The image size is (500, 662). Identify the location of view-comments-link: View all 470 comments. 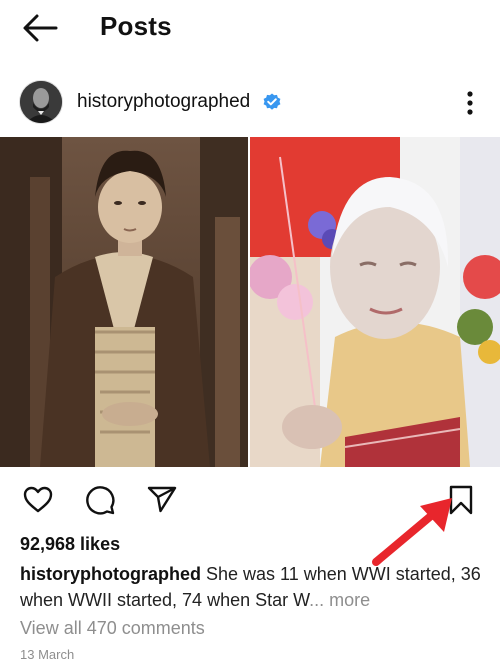
(112, 628).